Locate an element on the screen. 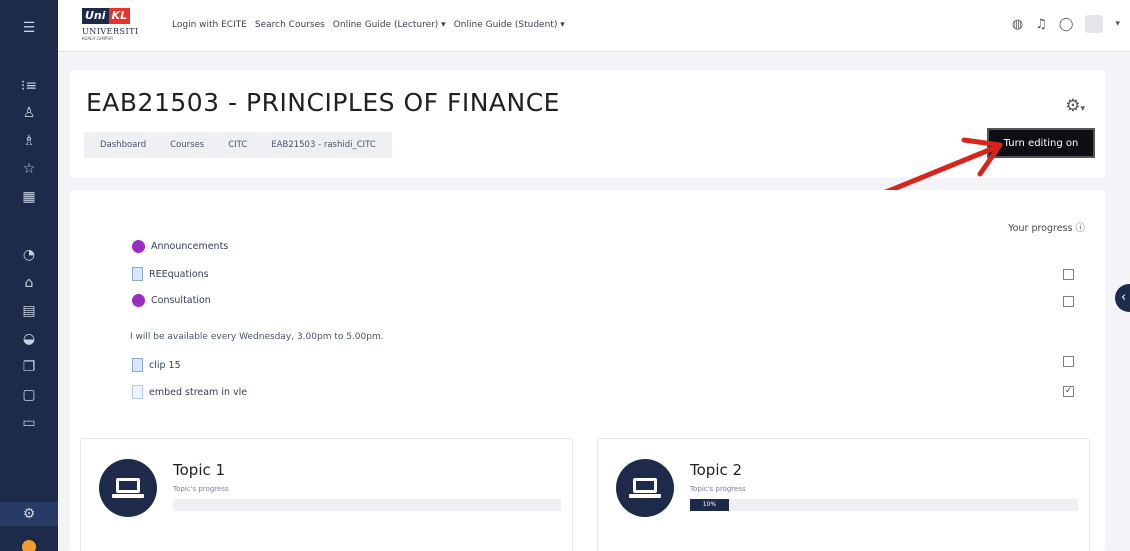 The height and width of the screenshot is (551, 1130). list-icon: ⁝≡ is located at coordinates (29, 86).